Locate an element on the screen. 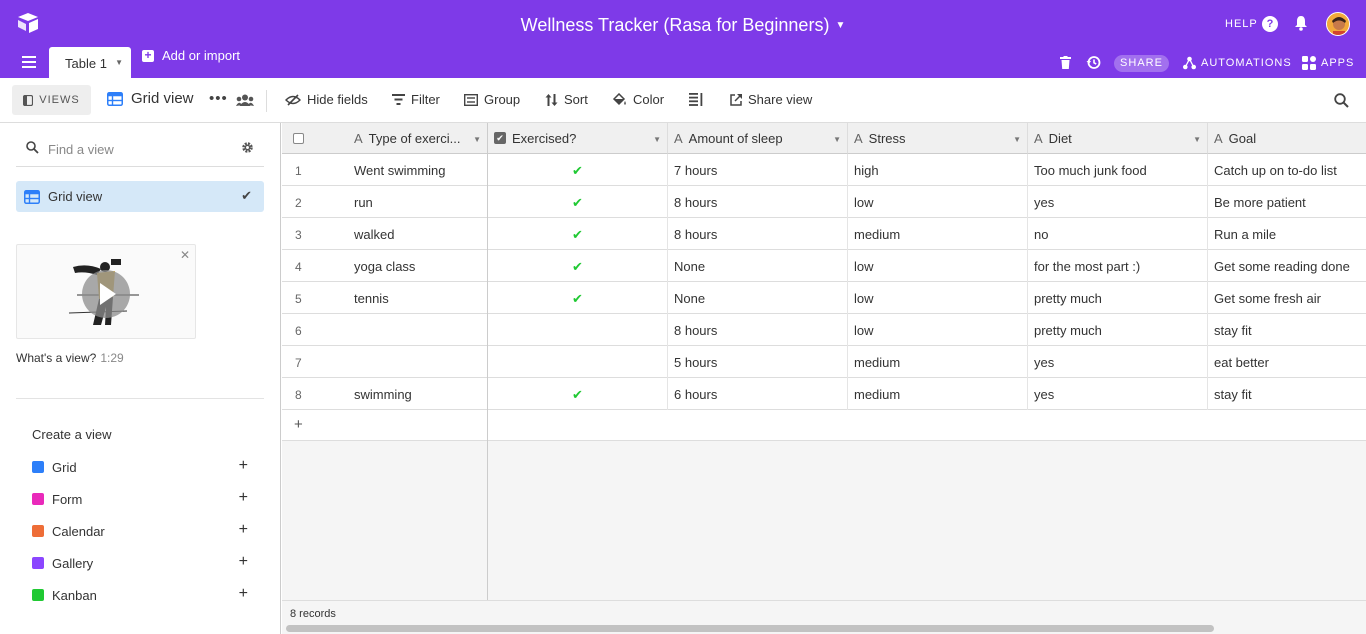  video-thumbnail: ✕ is located at coordinates (106, 291).